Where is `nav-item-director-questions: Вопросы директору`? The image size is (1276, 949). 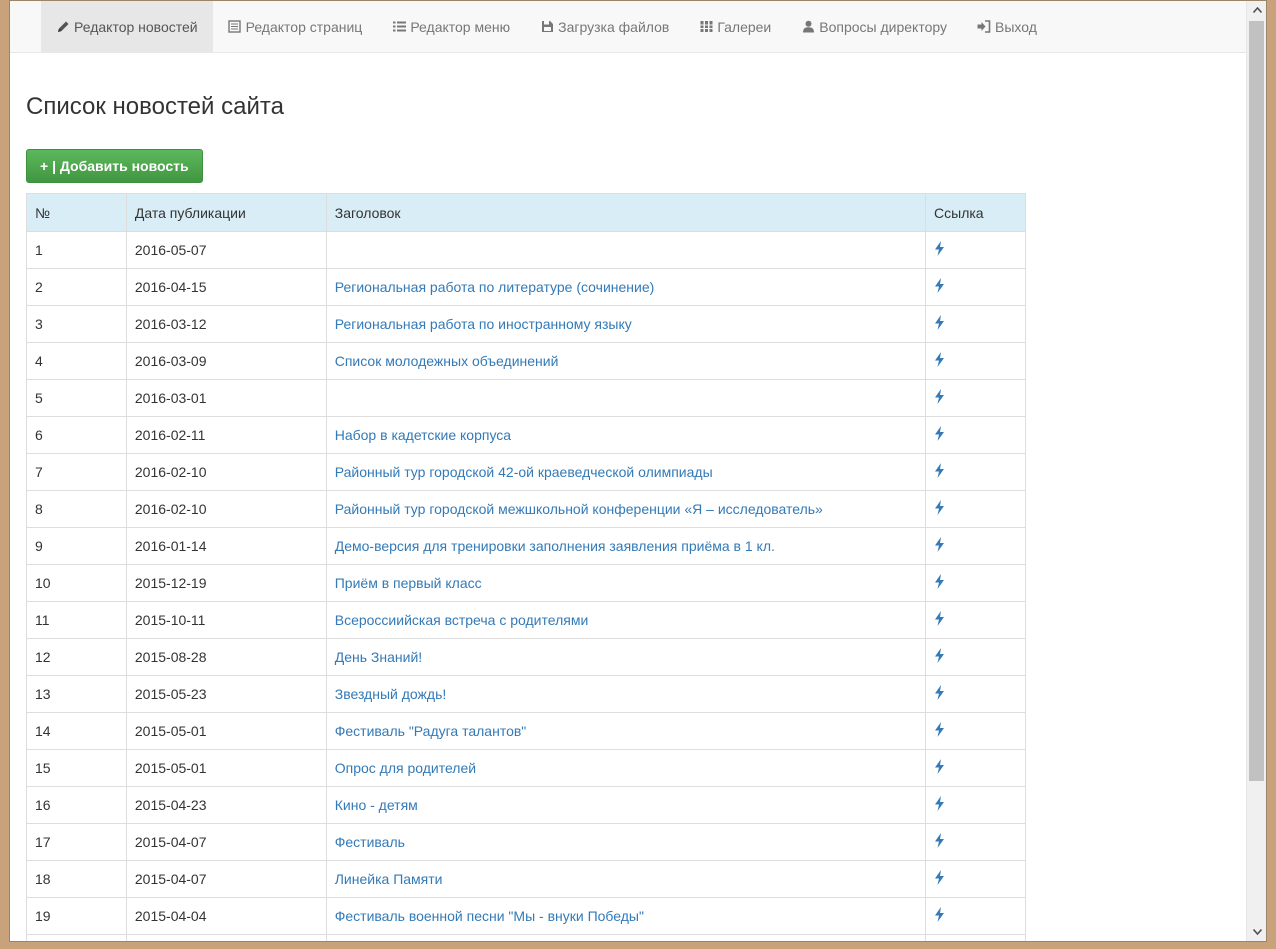 nav-item-director-questions: Вопросы директору is located at coordinates (874, 26).